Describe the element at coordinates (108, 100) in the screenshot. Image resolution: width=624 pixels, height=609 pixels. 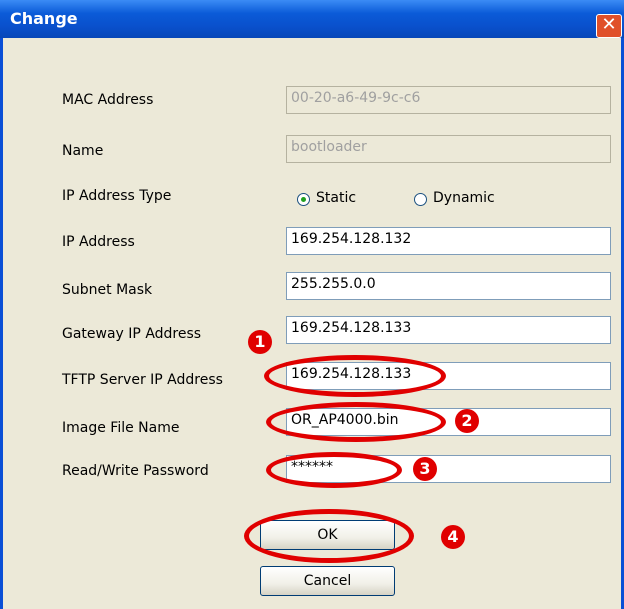
I see `mac-address-label: MAC Address` at that location.